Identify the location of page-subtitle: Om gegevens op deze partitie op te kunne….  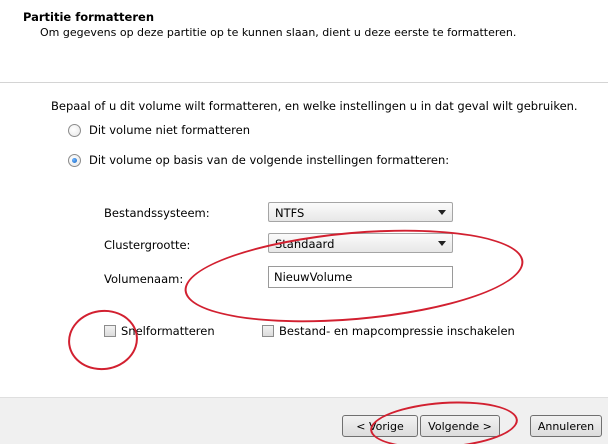
(278, 32).